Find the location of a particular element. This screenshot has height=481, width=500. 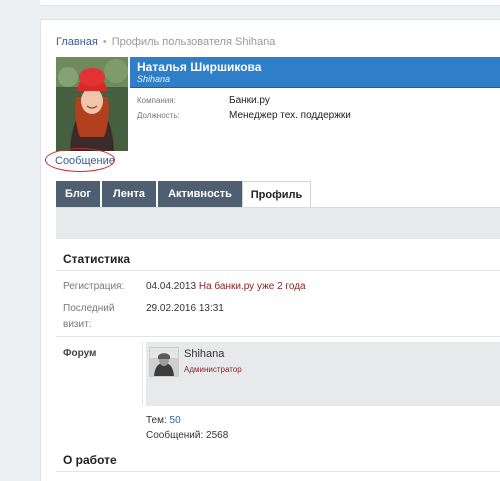

profile-full-name: Наталья Ширшикова is located at coordinates (199, 67).